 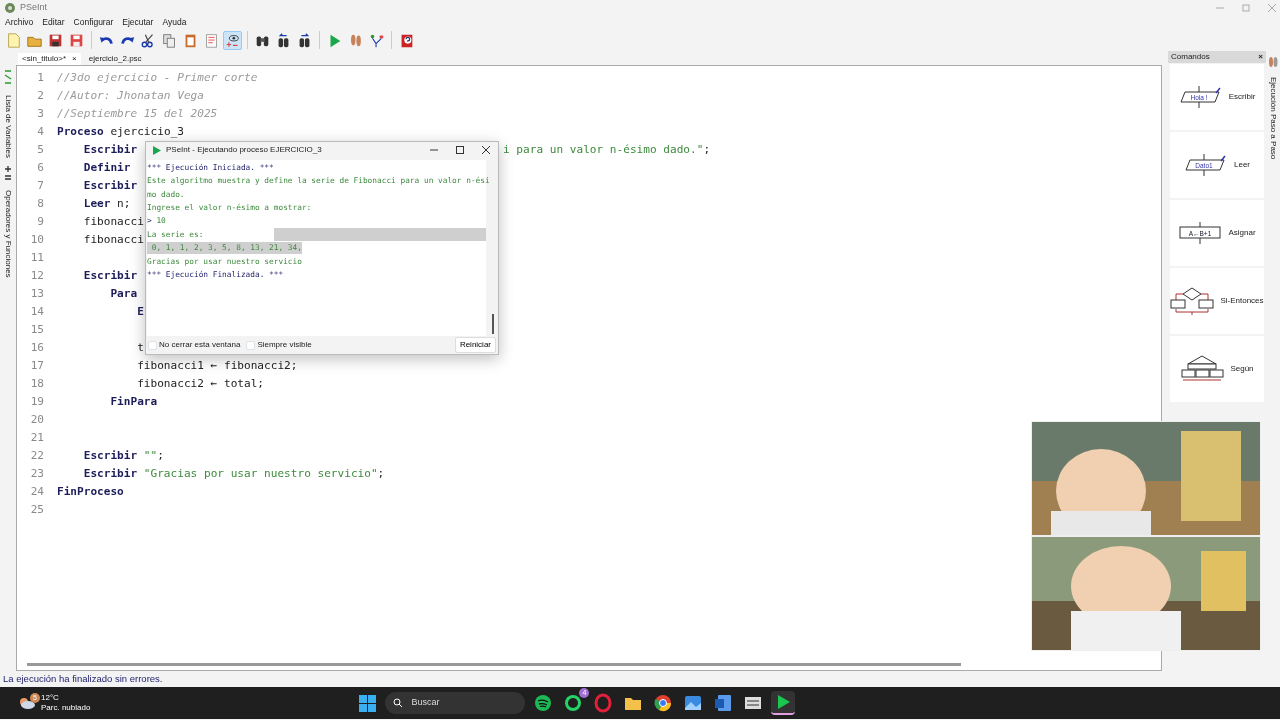 What do you see at coordinates (37, 437) in the screenshot?
I see `line-number: 21` at bounding box center [37, 437].